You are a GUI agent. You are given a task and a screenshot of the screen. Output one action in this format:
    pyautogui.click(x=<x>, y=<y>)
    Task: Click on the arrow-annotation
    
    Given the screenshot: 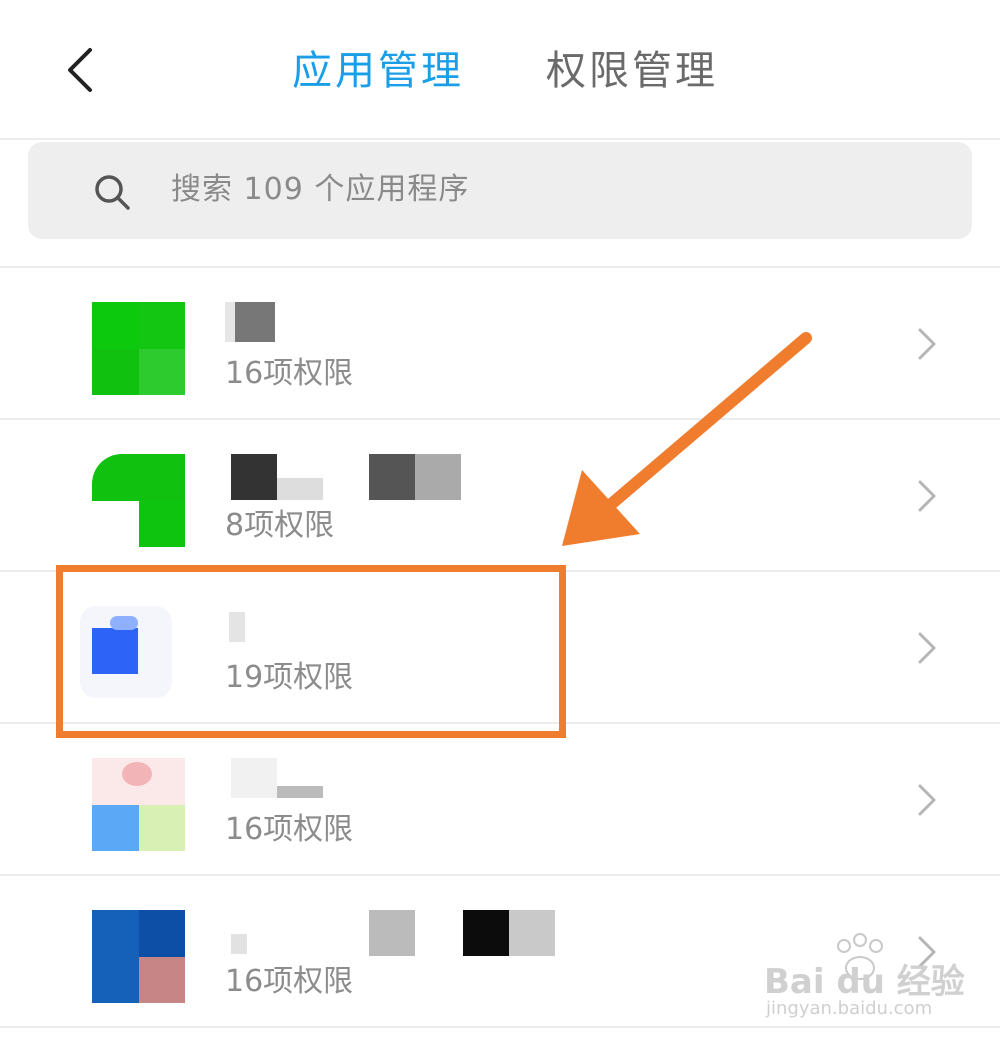 What is the action you would take?
    pyautogui.click(x=687, y=439)
    